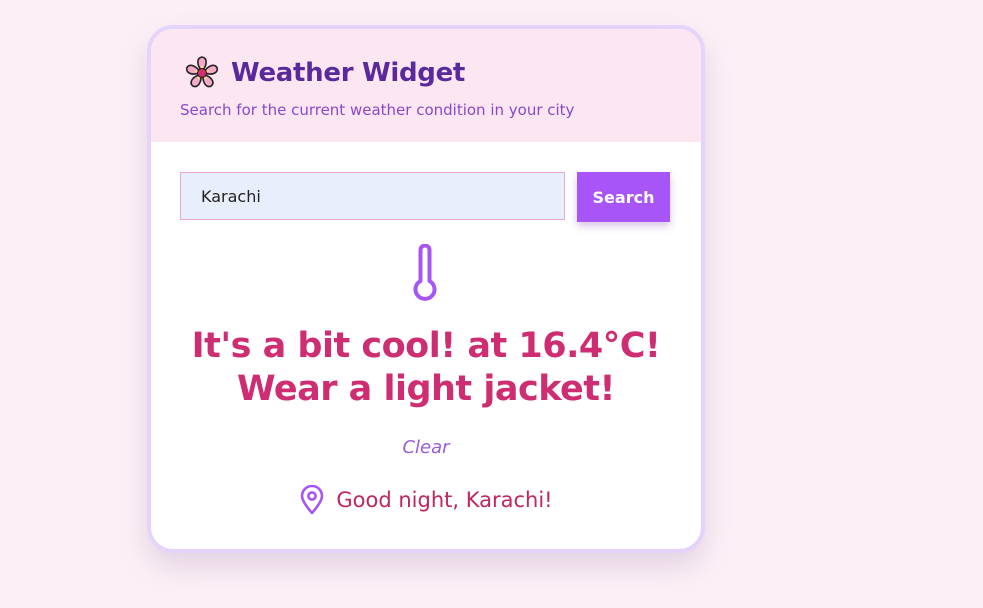  I want to click on search-button: Search, so click(623, 197).